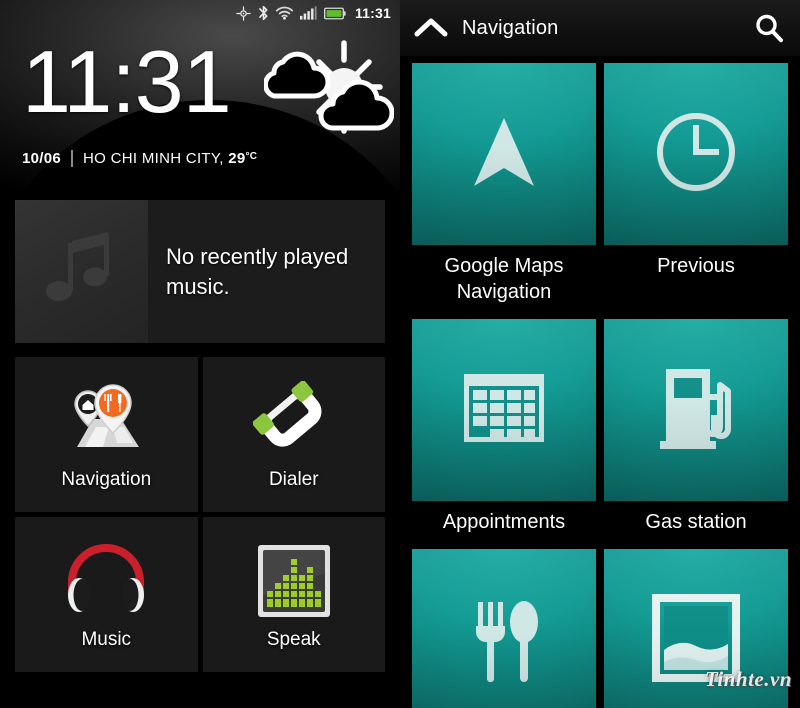 The height and width of the screenshot is (708, 800). I want to click on calendar-icon, so click(504, 410).